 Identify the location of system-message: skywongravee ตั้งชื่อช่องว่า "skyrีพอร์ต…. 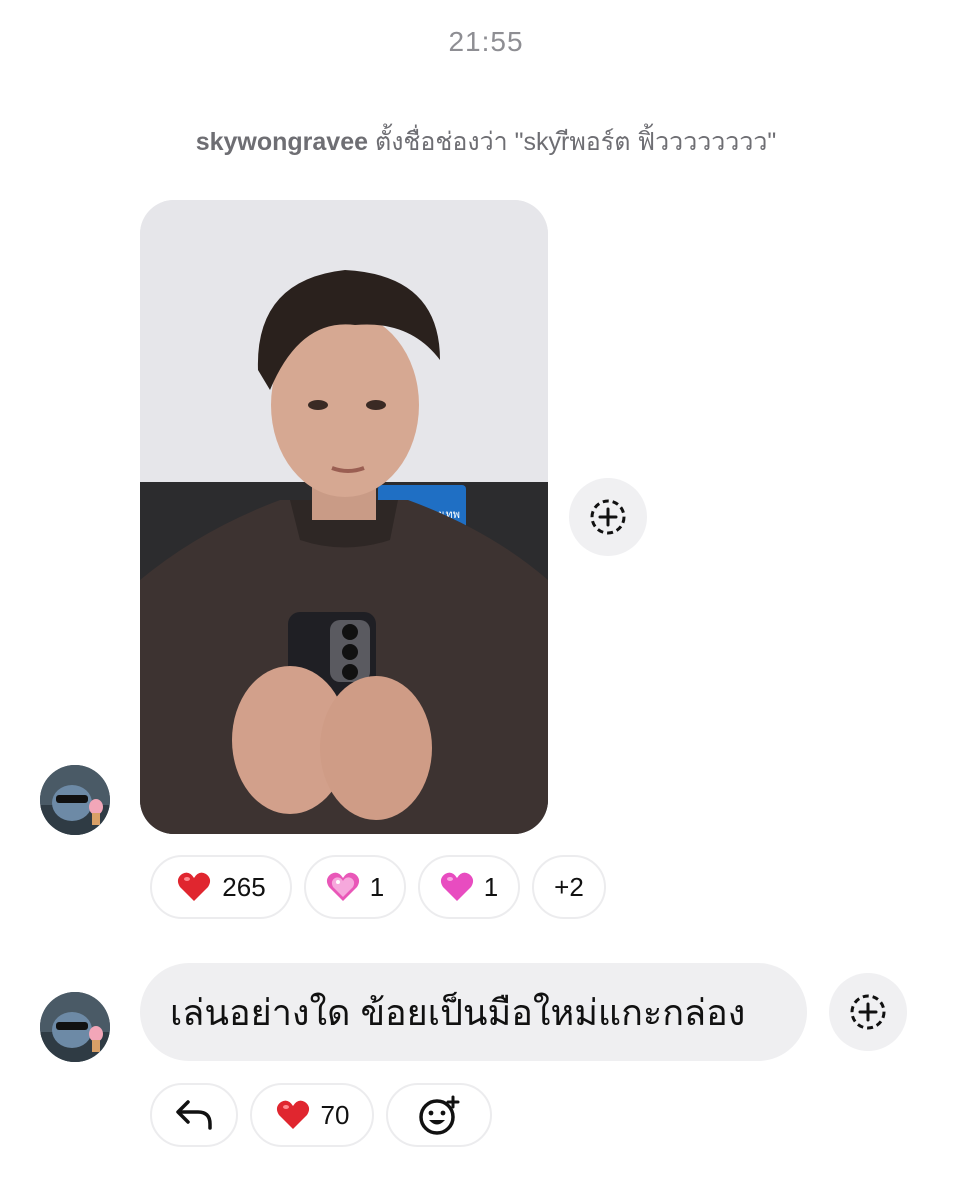
(486, 142).